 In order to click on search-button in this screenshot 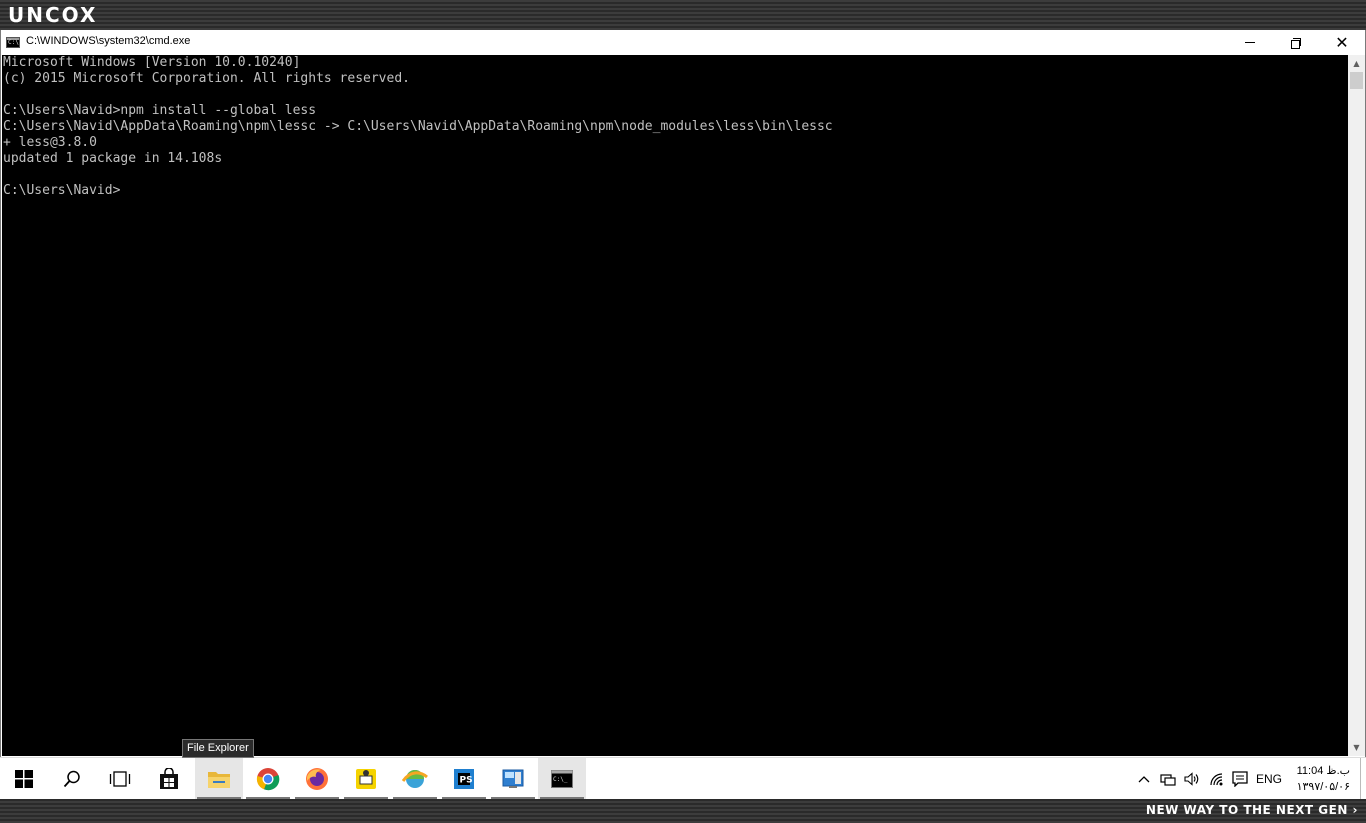, I will do `click(72, 778)`.